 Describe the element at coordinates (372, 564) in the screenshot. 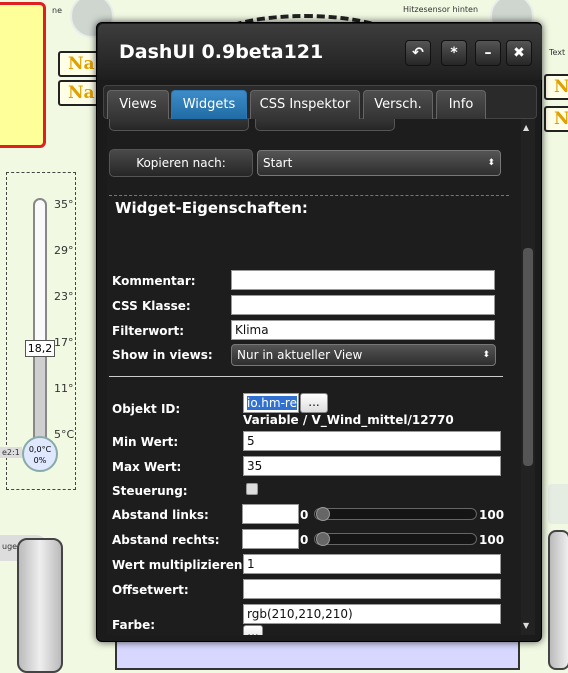

I see `wert-multiplizieren-input: 1` at that location.